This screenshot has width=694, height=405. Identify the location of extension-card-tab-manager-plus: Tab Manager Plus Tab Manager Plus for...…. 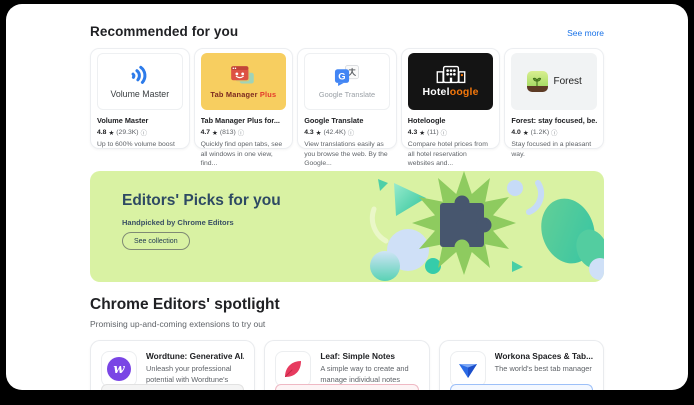
(243, 107).